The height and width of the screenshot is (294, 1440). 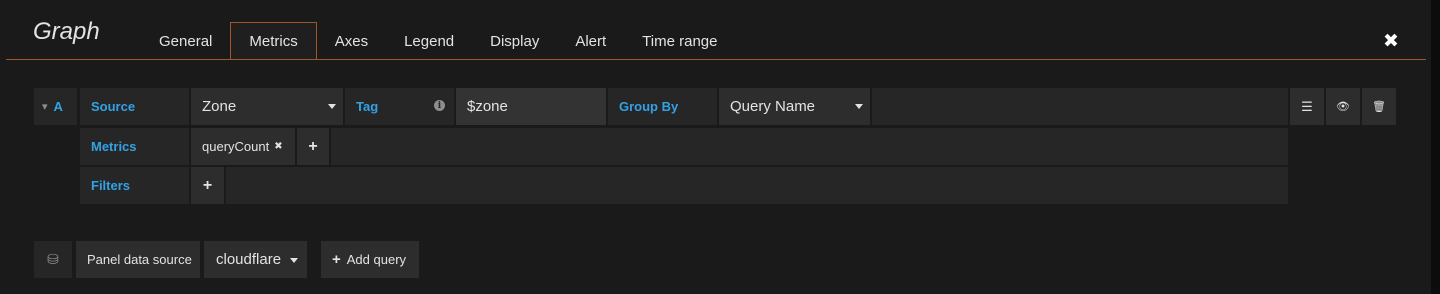 I want to click on metric-segment: queryCount ✖, so click(x=243, y=146).